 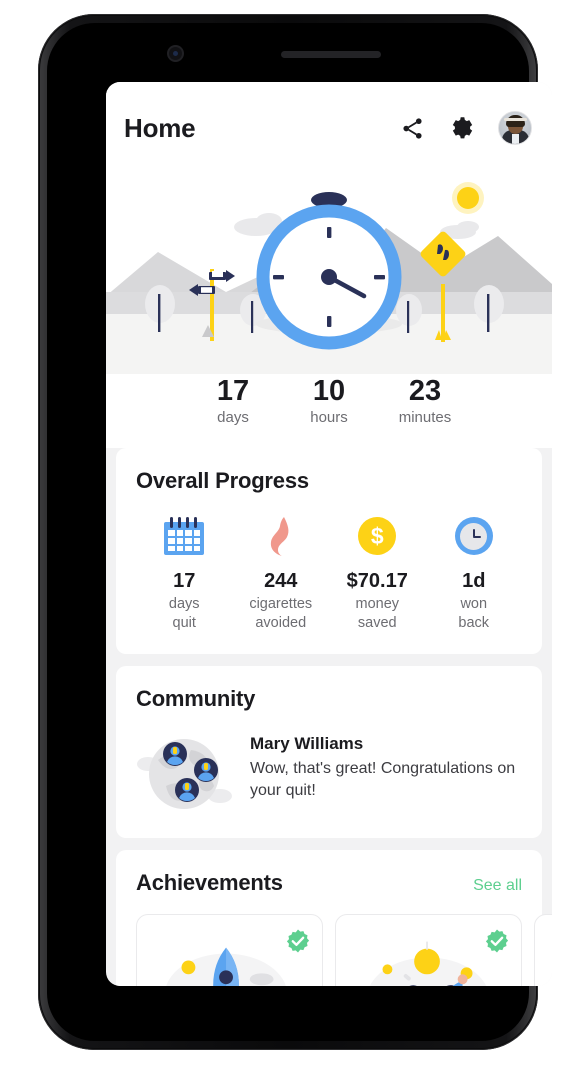 I want to click on coin-icon: $, so click(x=377, y=536).